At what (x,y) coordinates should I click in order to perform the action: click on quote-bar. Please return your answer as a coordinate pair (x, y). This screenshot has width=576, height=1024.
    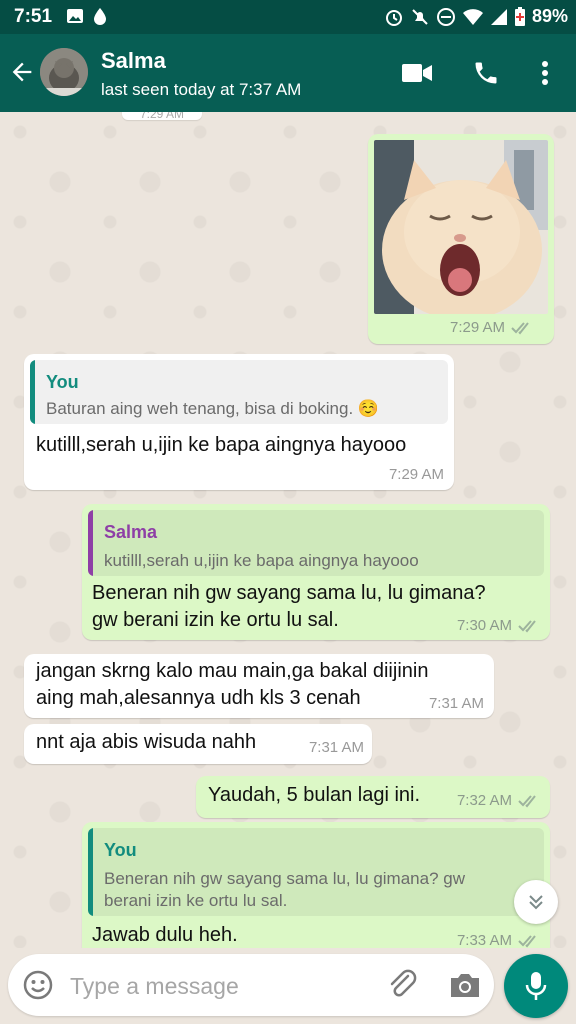
    Looking at the image, I should click on (90, 872).